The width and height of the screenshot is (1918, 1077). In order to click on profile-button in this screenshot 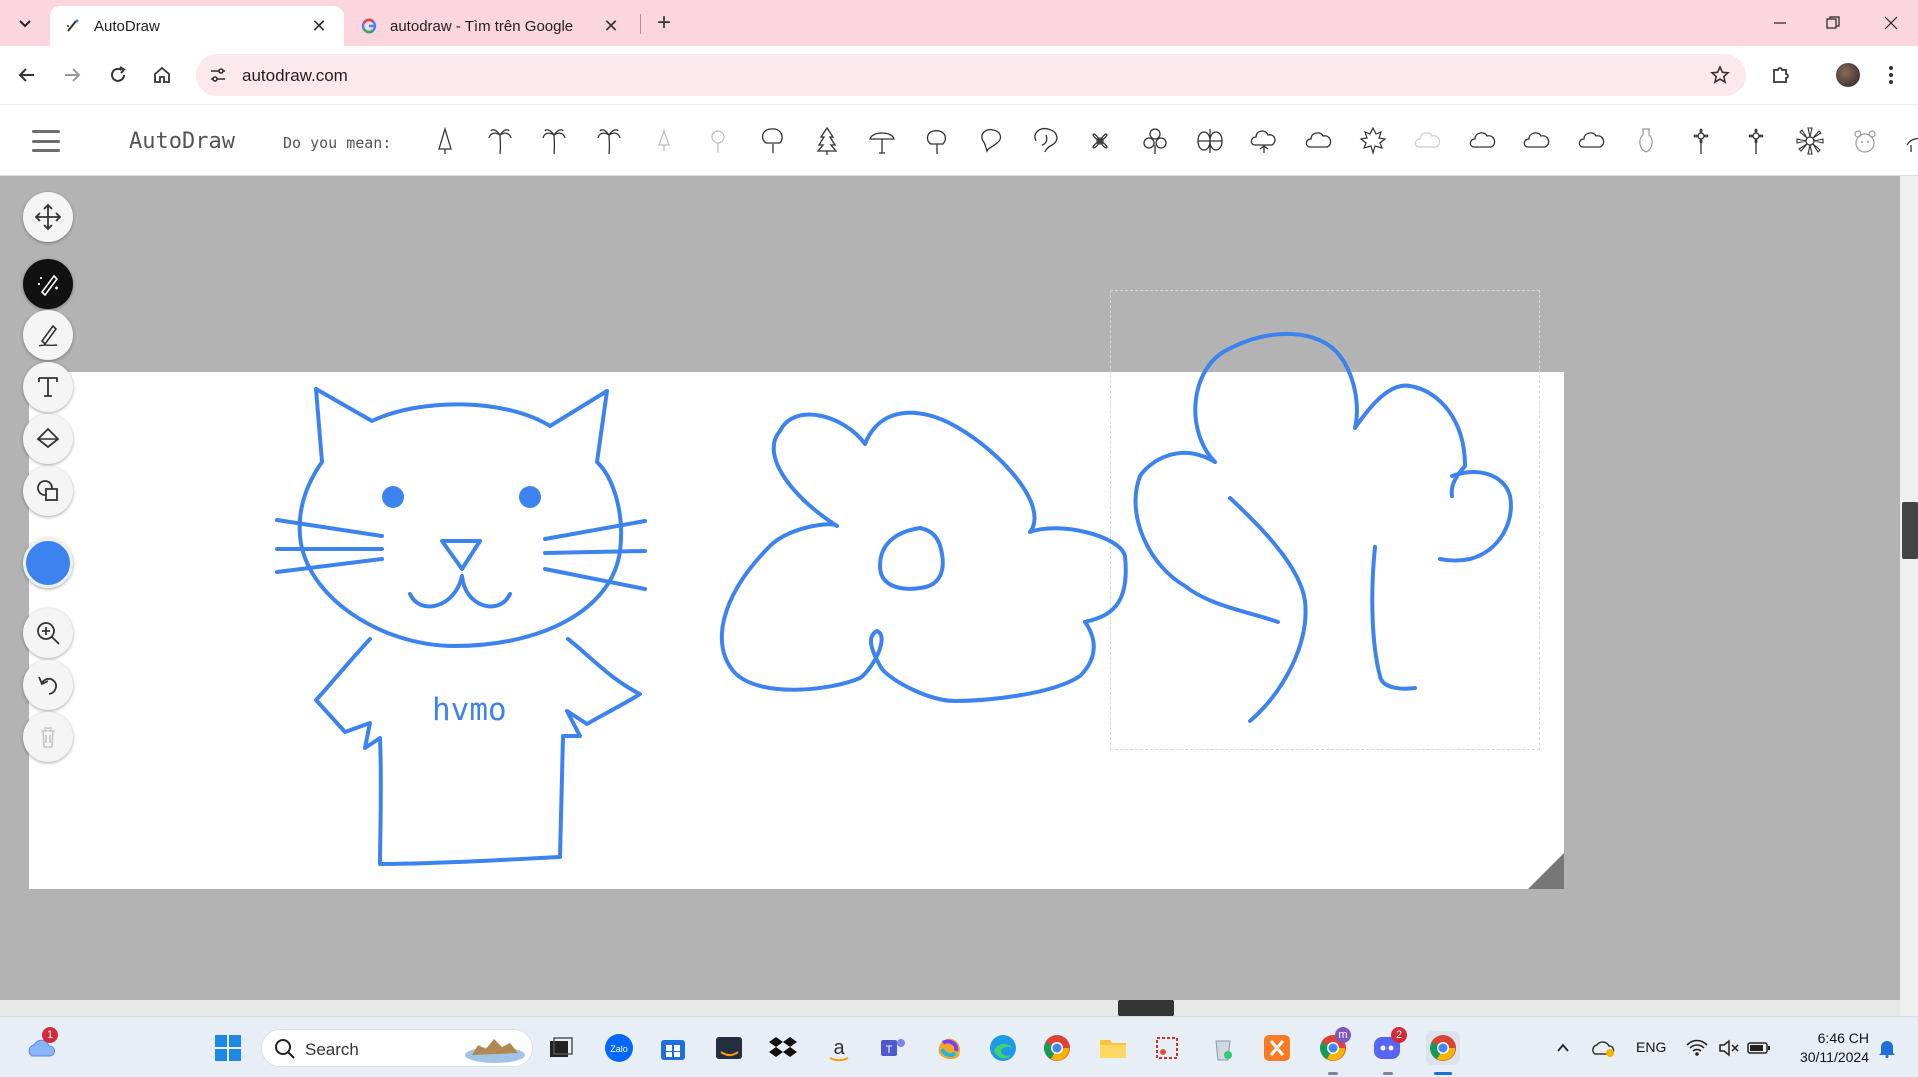, I will do `click(1848, 75)`.